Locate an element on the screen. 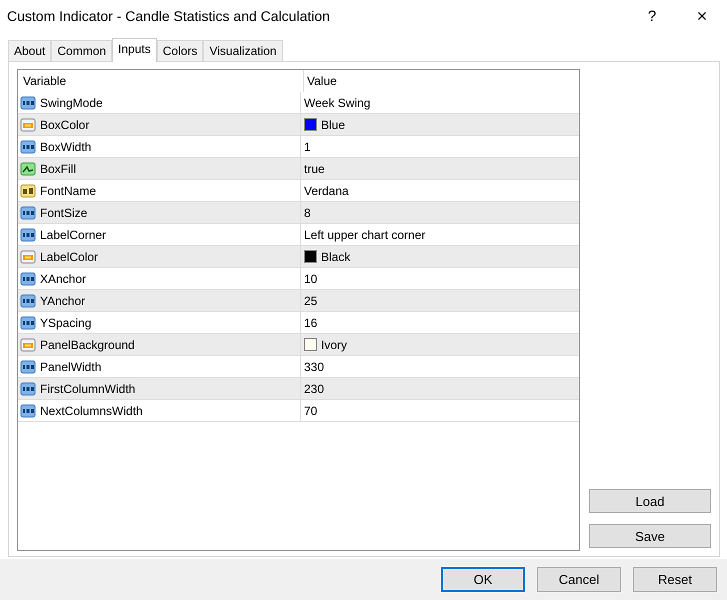 Image resolution: width=727 pixels, height=600 pixels. column-header: Variable is located at coordinates (44, 81).